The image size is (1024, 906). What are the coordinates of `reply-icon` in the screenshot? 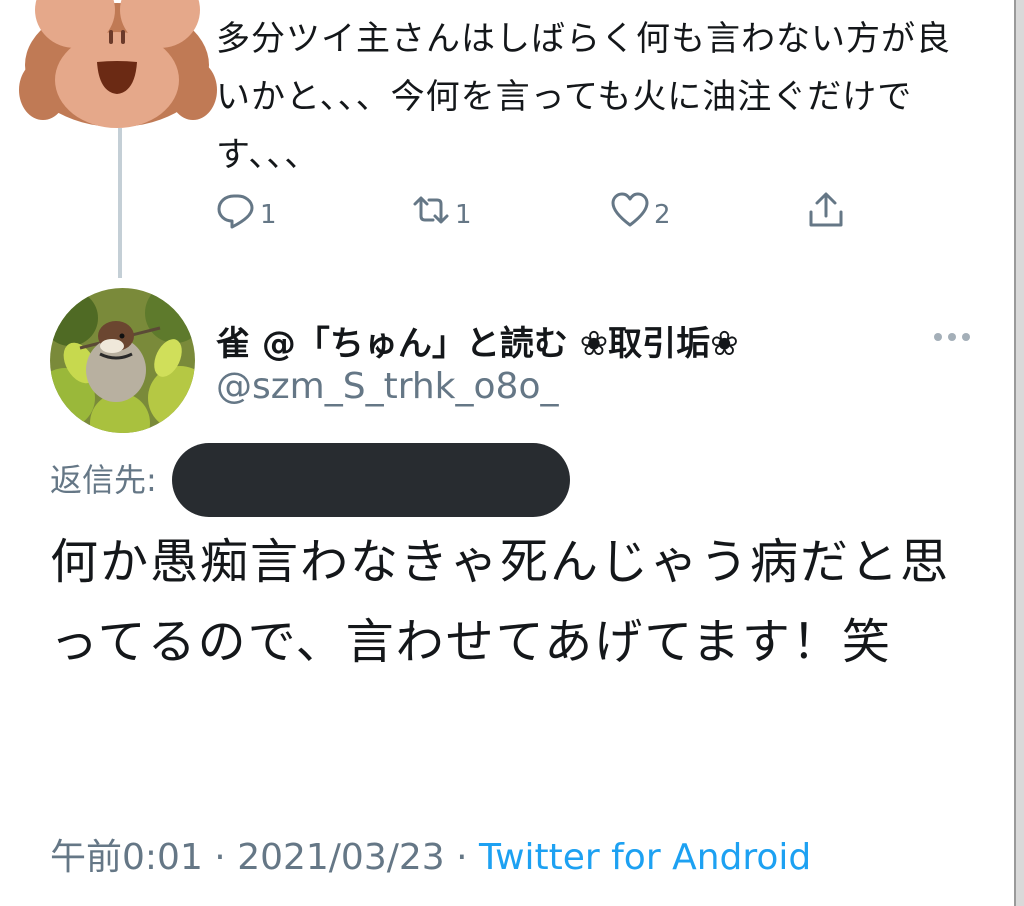 It's located at (235, 211).